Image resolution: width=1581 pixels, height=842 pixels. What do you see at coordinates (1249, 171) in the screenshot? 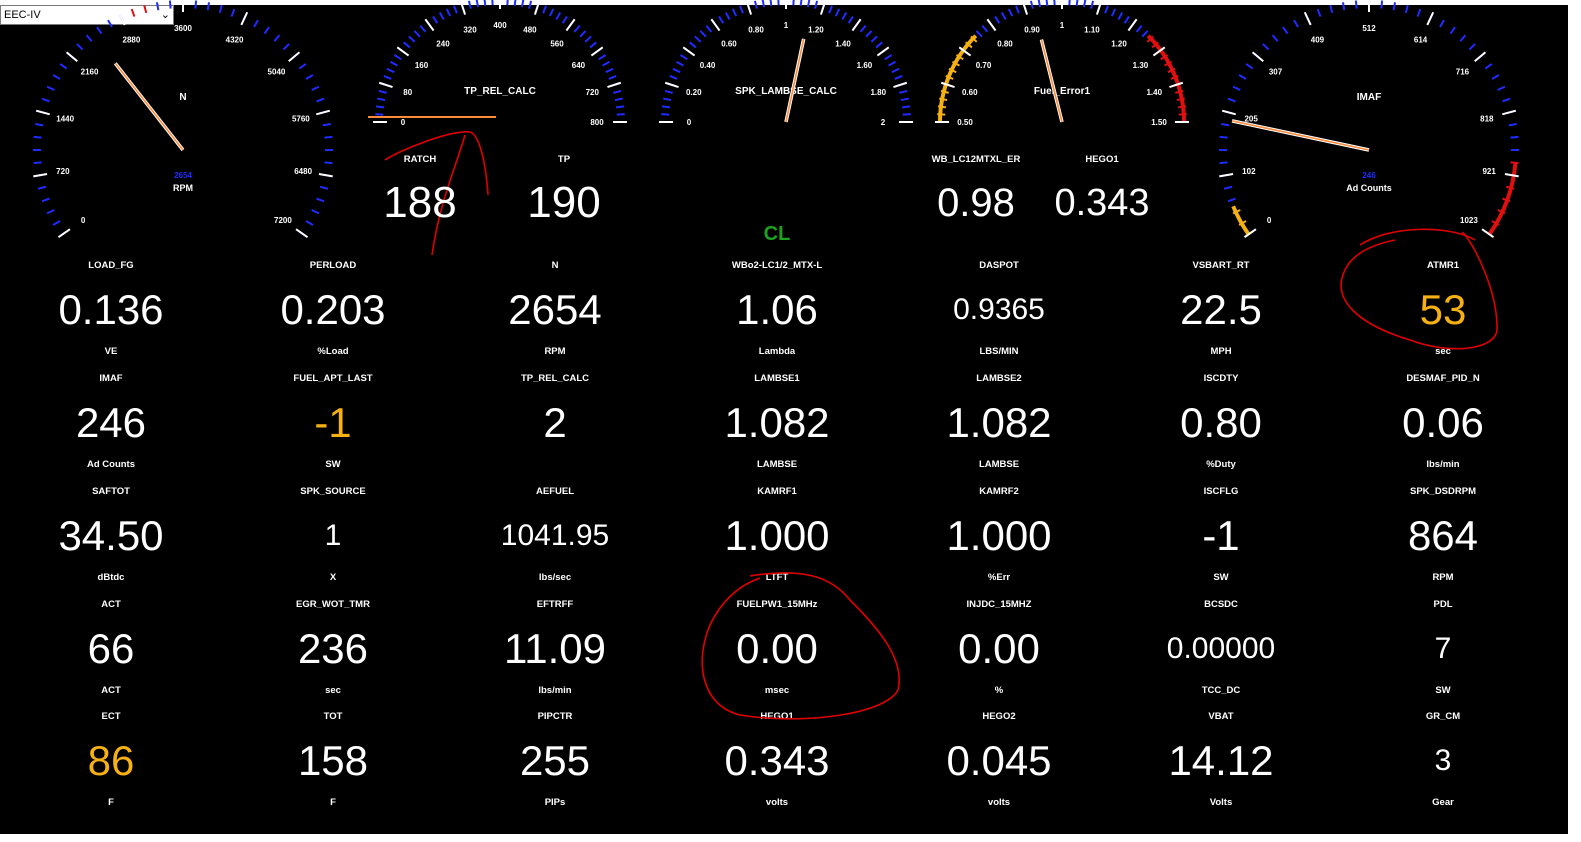
I see `gauge-tick-label: 102` at bounding box center [1249, 171].